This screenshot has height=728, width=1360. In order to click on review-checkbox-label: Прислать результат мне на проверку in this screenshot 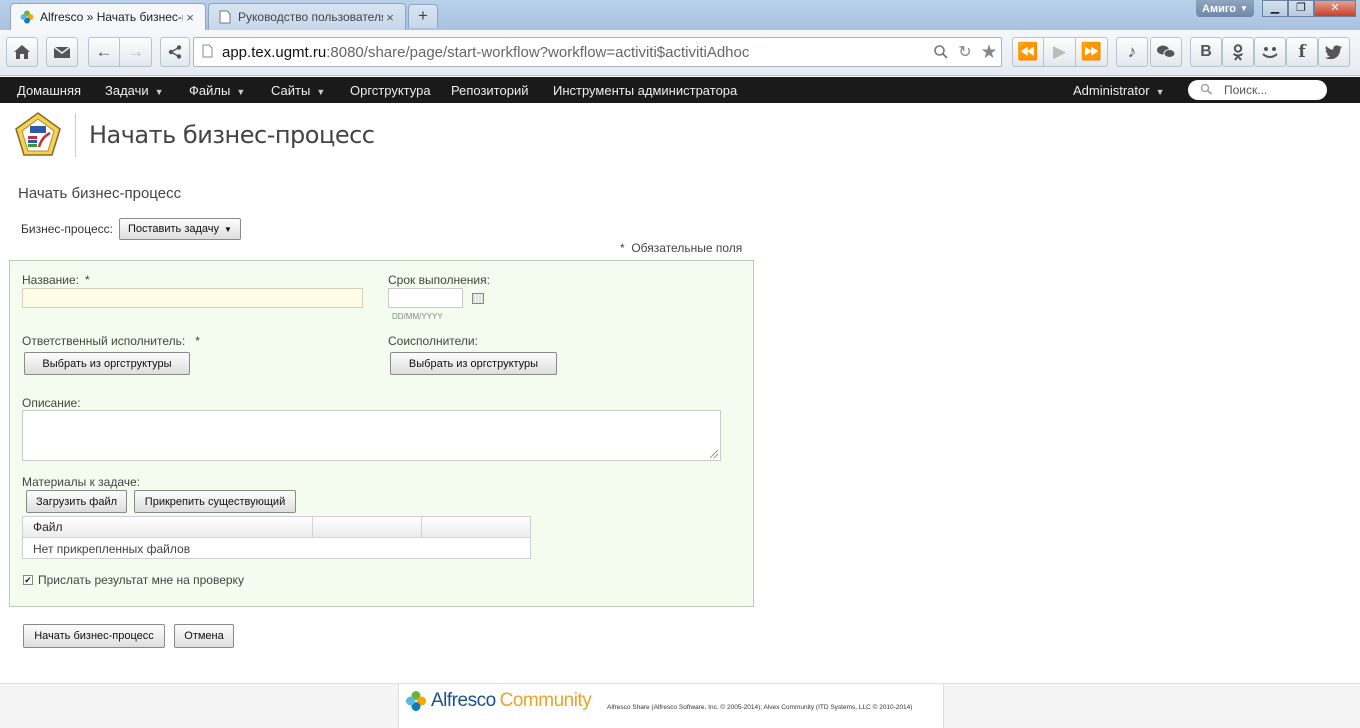, I will do `click(141, 580)`.